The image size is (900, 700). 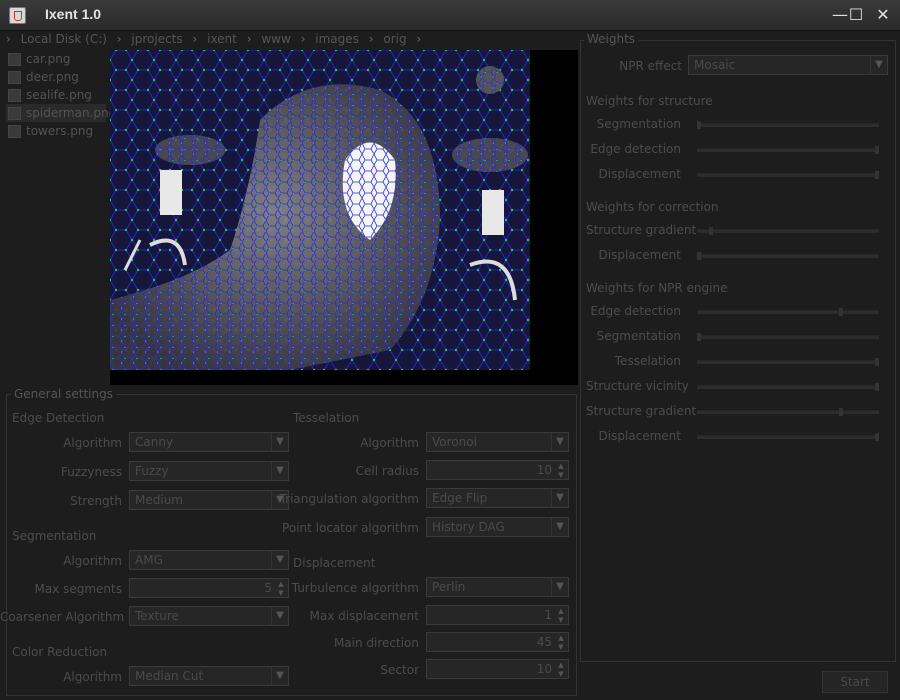 I want to click on tesselation-algorithm-value: Voronoi, so click(x=454, y=442).